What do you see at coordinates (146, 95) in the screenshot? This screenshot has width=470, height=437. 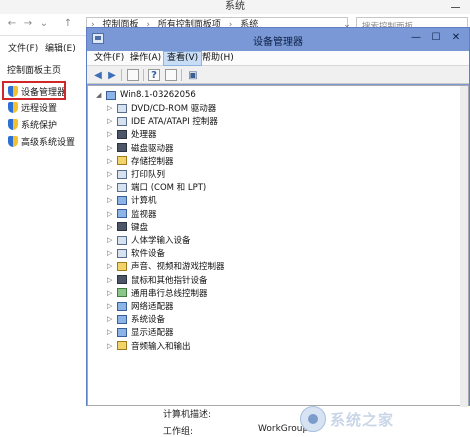 I see `tree-root-node: ◢ Win8.1-03262056` at bounding box center [146, 95].